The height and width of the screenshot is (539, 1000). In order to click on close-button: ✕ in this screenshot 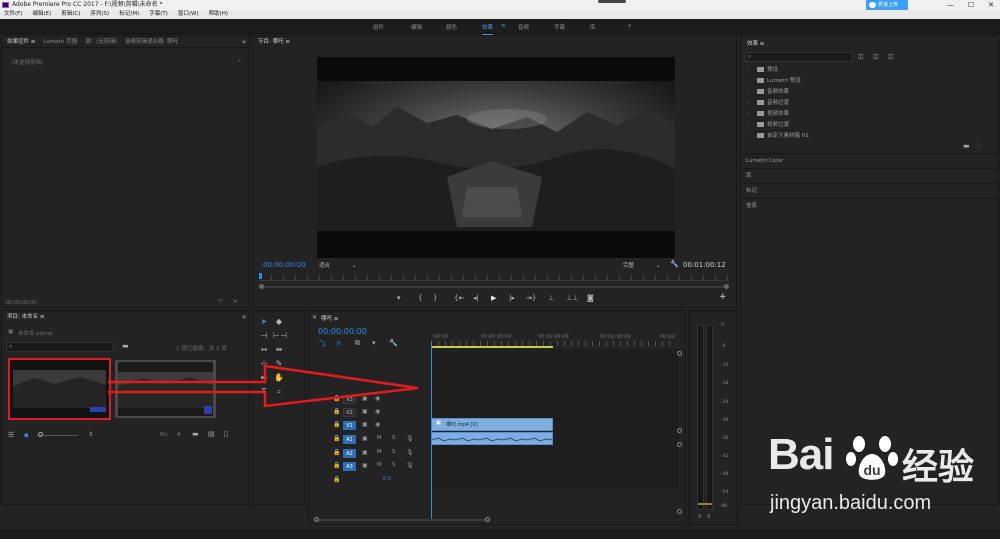, I will do `click(991, 5)`.